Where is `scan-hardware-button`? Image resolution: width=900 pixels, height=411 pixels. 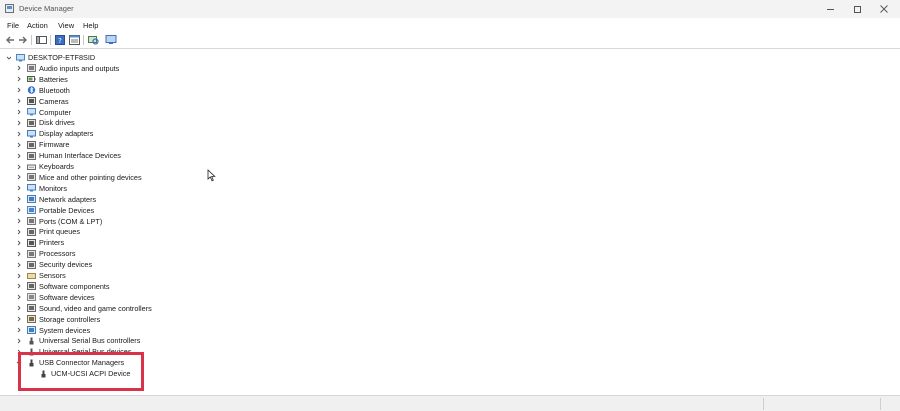
scan-hardware-button is located at coordinates (93, 40).